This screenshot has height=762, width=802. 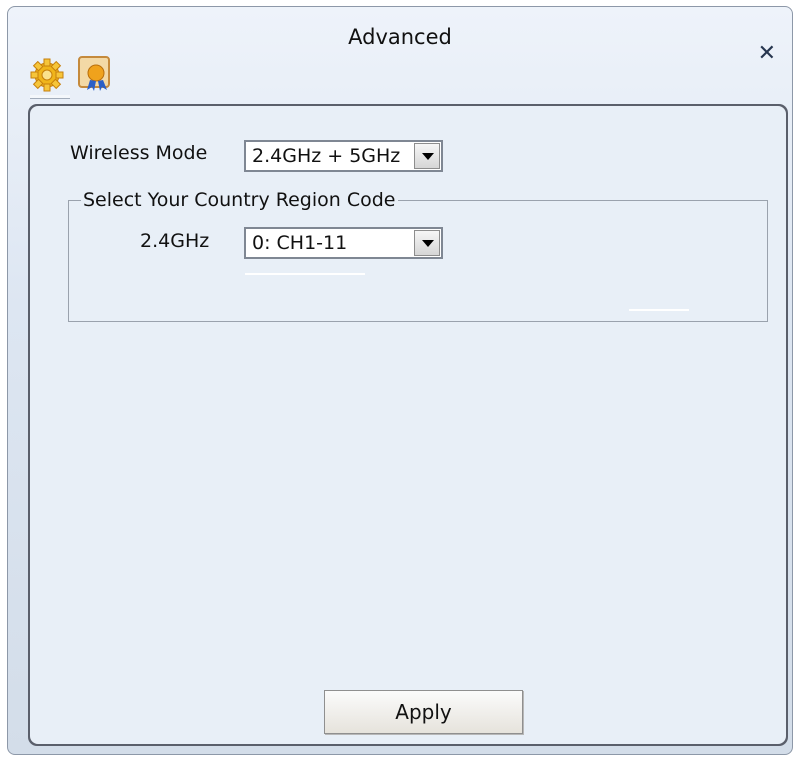 I want to click on wireless-mode-select: 2.4GHz + 5GHz, so click(x=343, y=156).